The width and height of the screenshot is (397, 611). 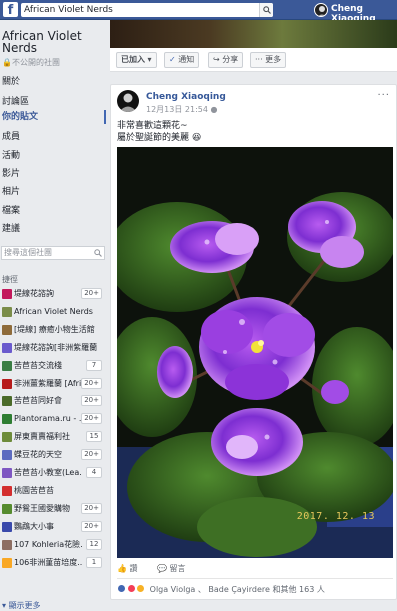 I want to click on like-button: 👍 讚, so click(x=127, y=568).